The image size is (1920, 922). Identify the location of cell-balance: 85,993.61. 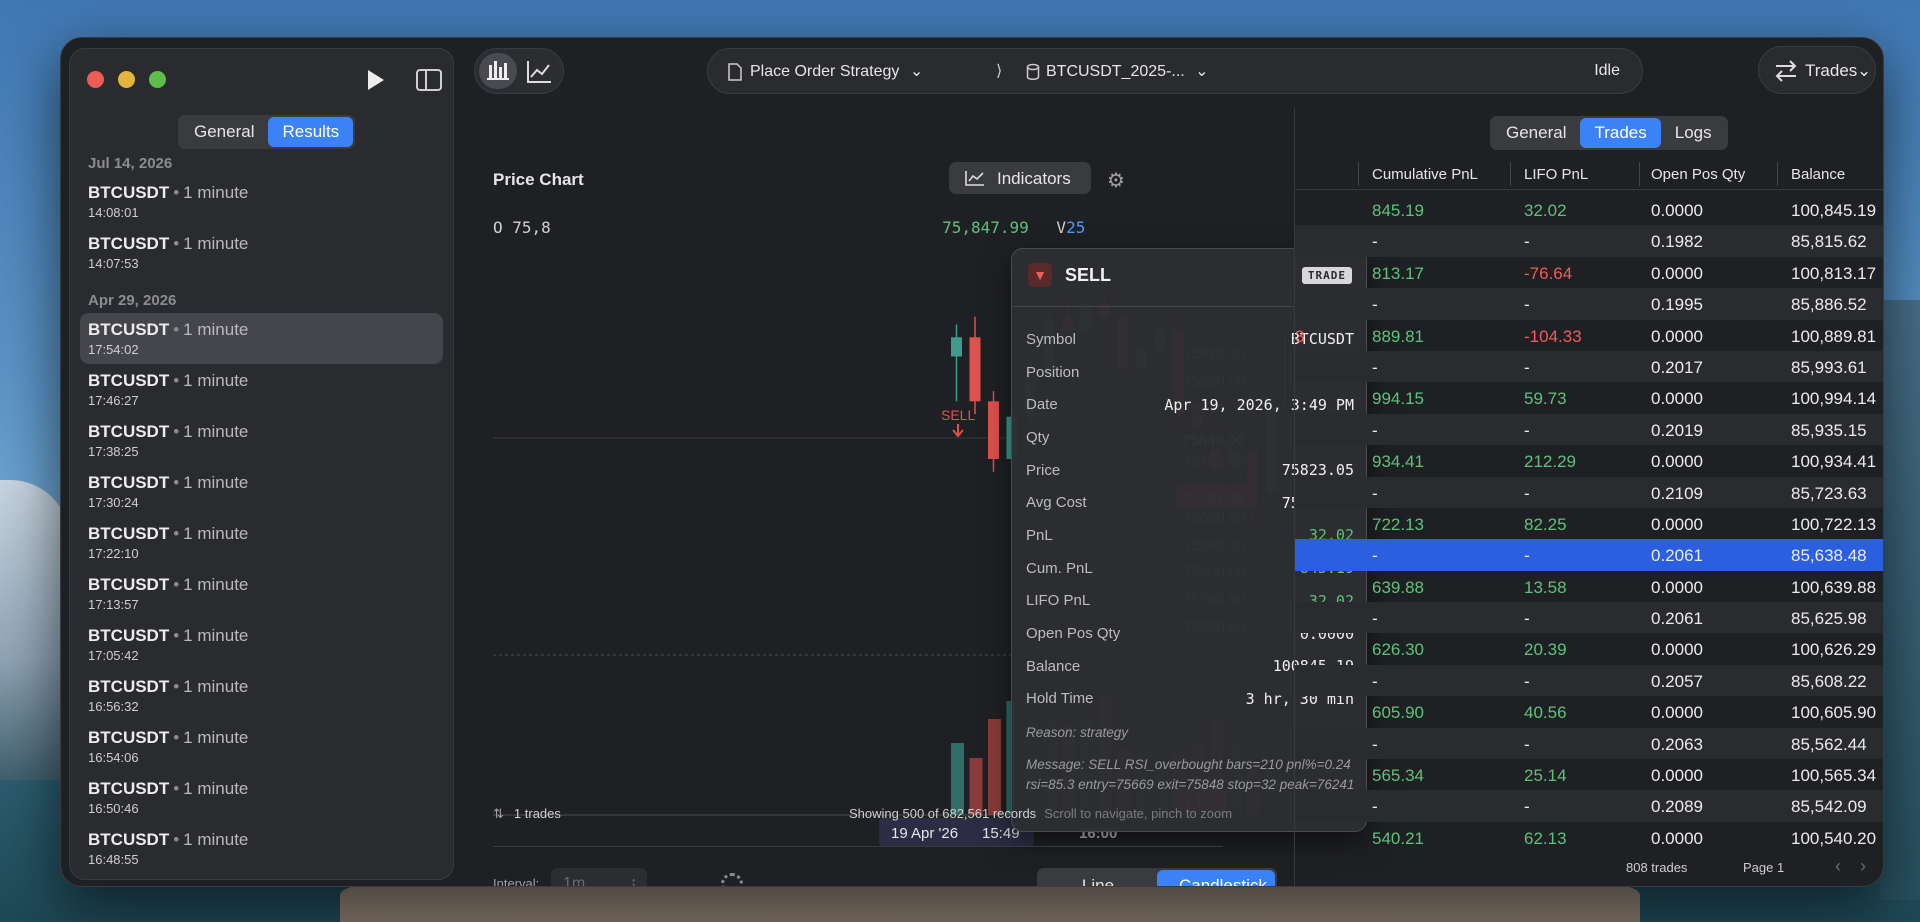
(1829, 367).